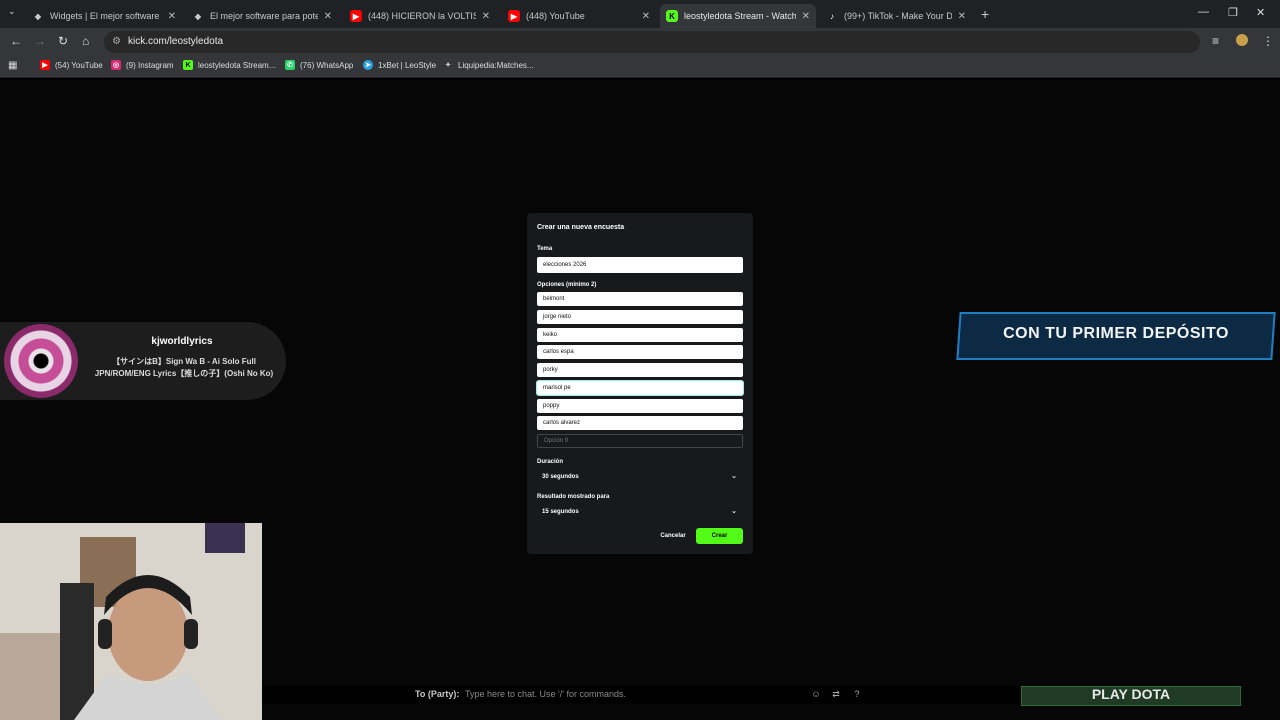 The width and height of the screenshot is (1280, 720). I want to click on omnibox: ⚙ kick.com/leostyledota, so click(652, 42).